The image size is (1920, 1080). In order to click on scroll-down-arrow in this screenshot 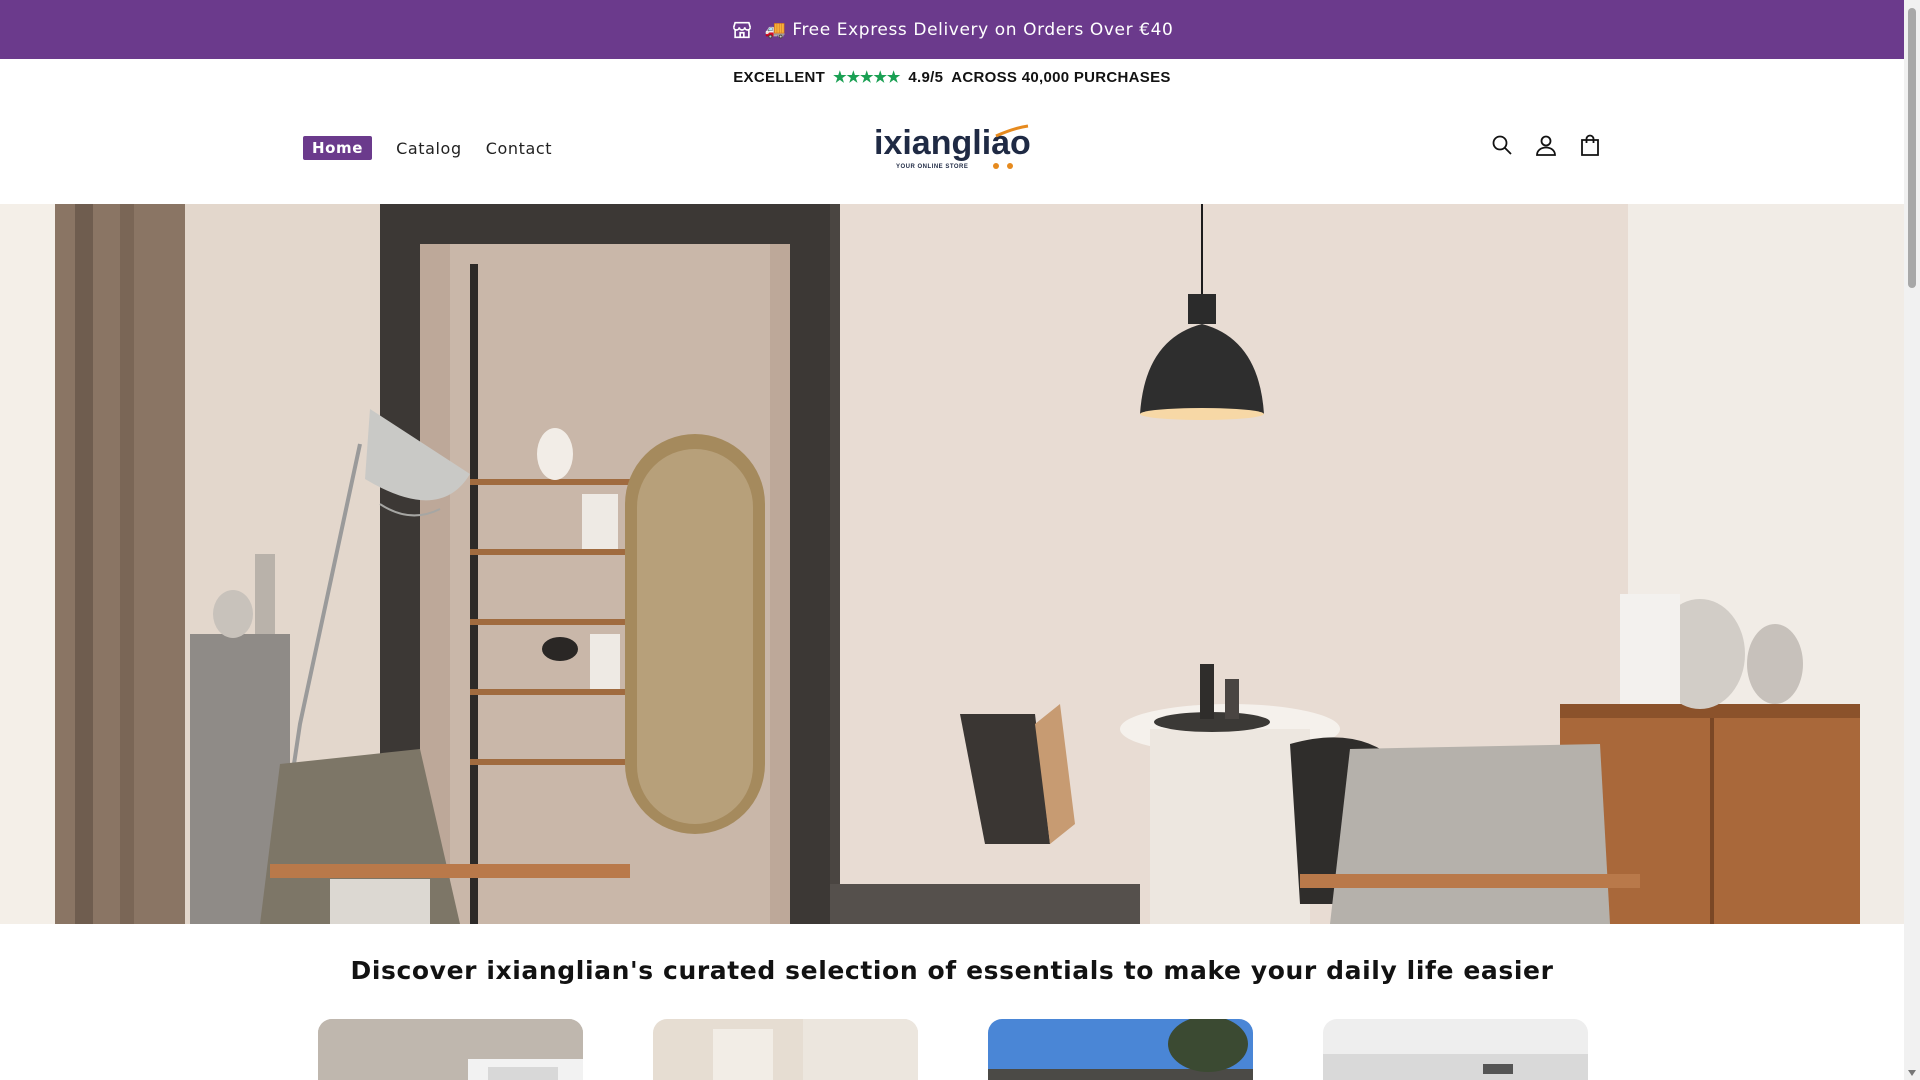, I will do `click(1912, 1073)`.